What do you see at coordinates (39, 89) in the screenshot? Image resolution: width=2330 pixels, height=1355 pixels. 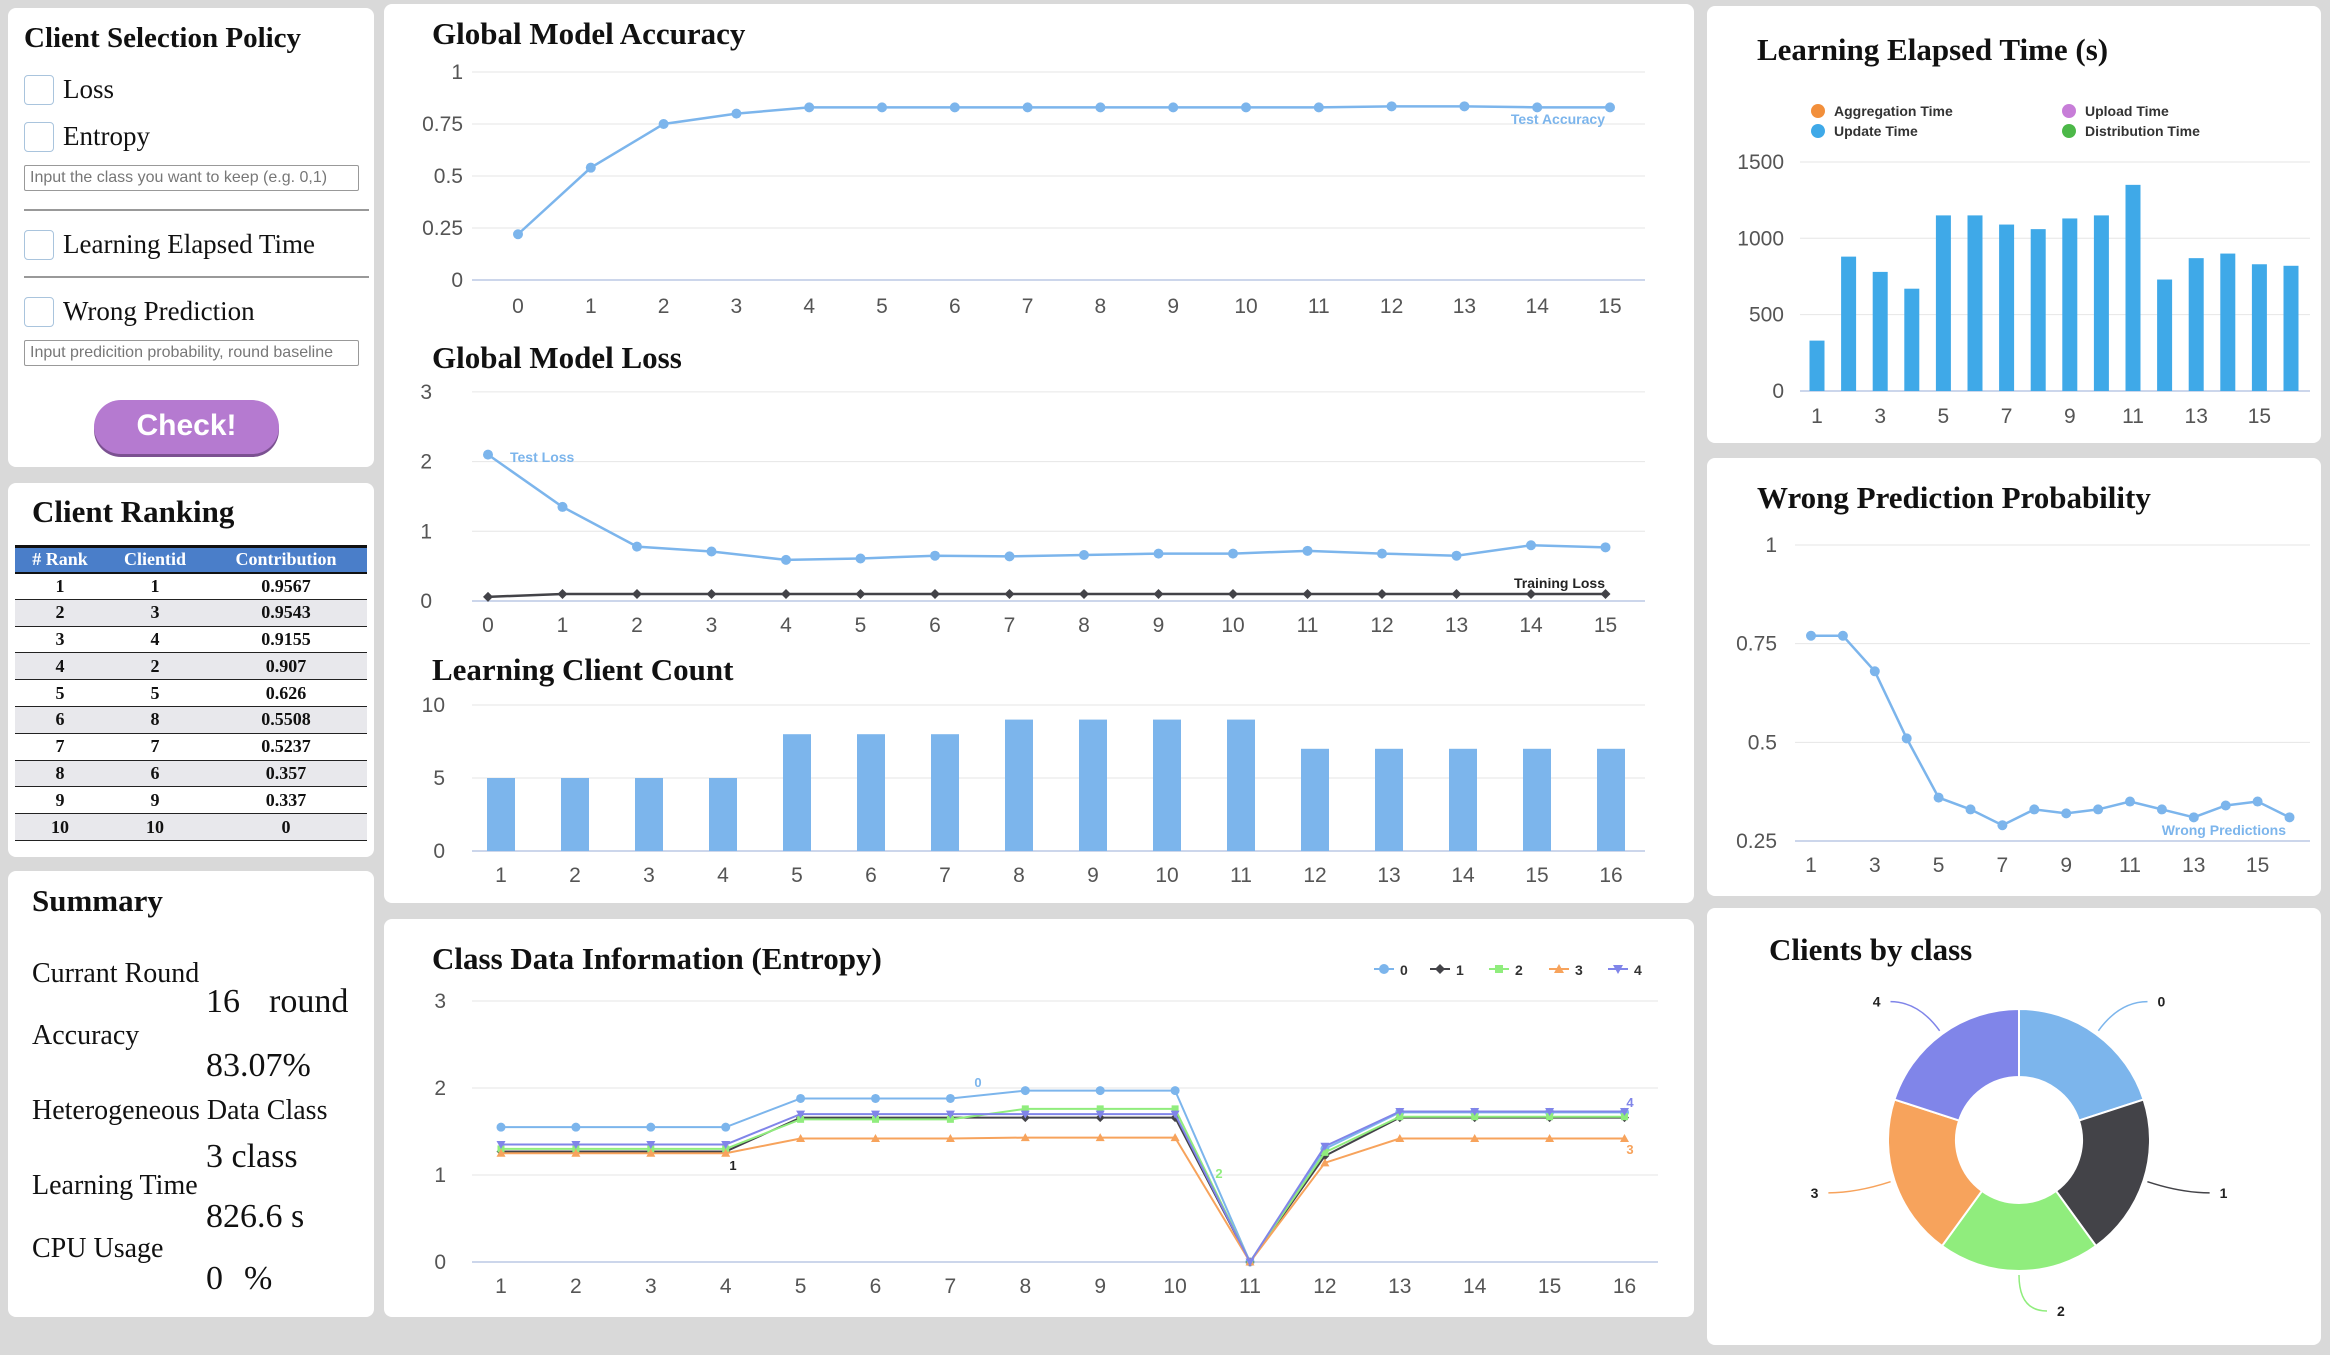 I see `loss-checkbox` at bounding box center [39, 89].